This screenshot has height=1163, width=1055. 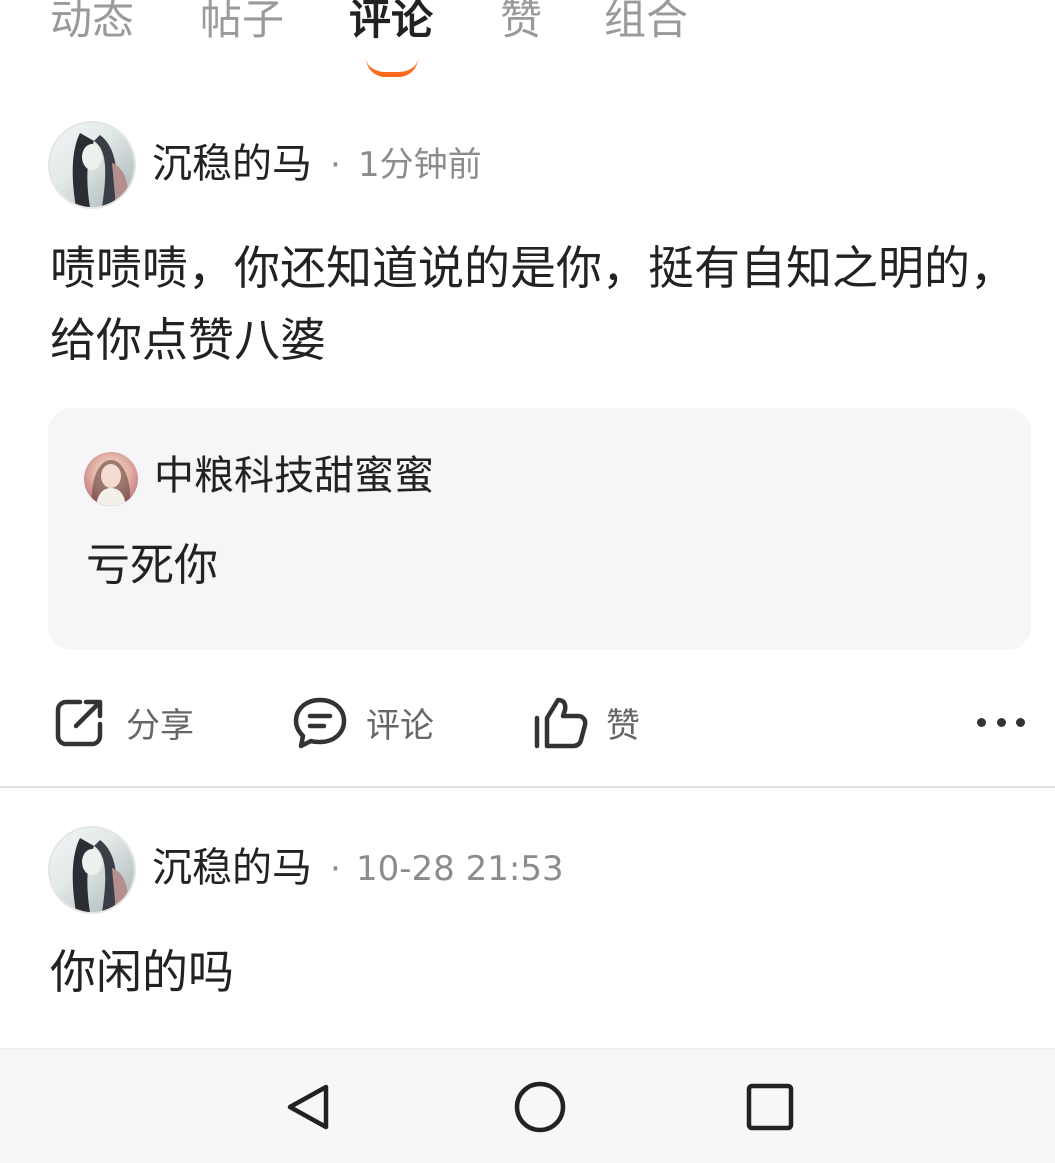 I want to click on action-bar: 分享 评论 赞, so click(x=527, y=722).